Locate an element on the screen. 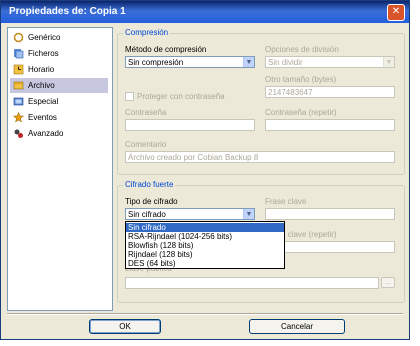 The width and height of the screenshot is (420, 346). password-repeat-input is located at coordinates (330, 125).